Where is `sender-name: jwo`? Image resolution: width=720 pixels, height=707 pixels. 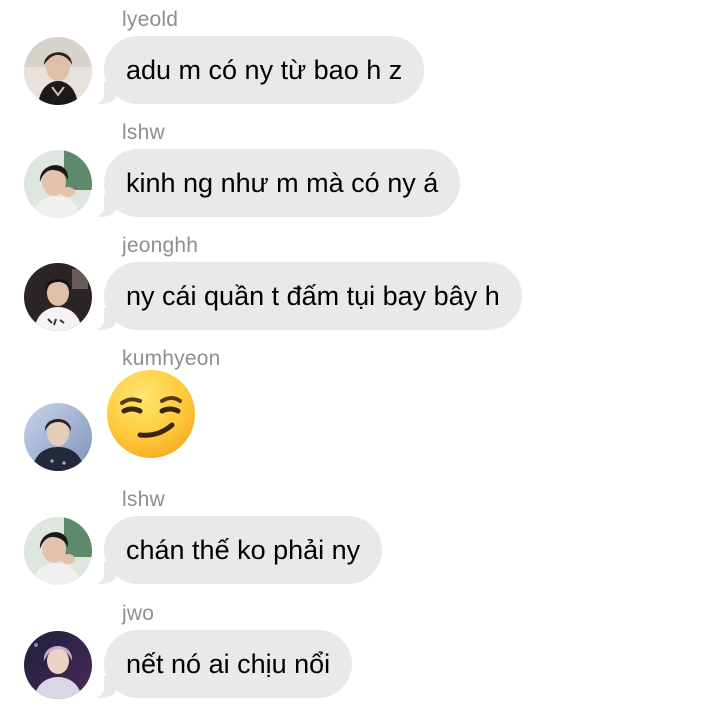
sender-name: jwo is located at coordinates (138, 613).